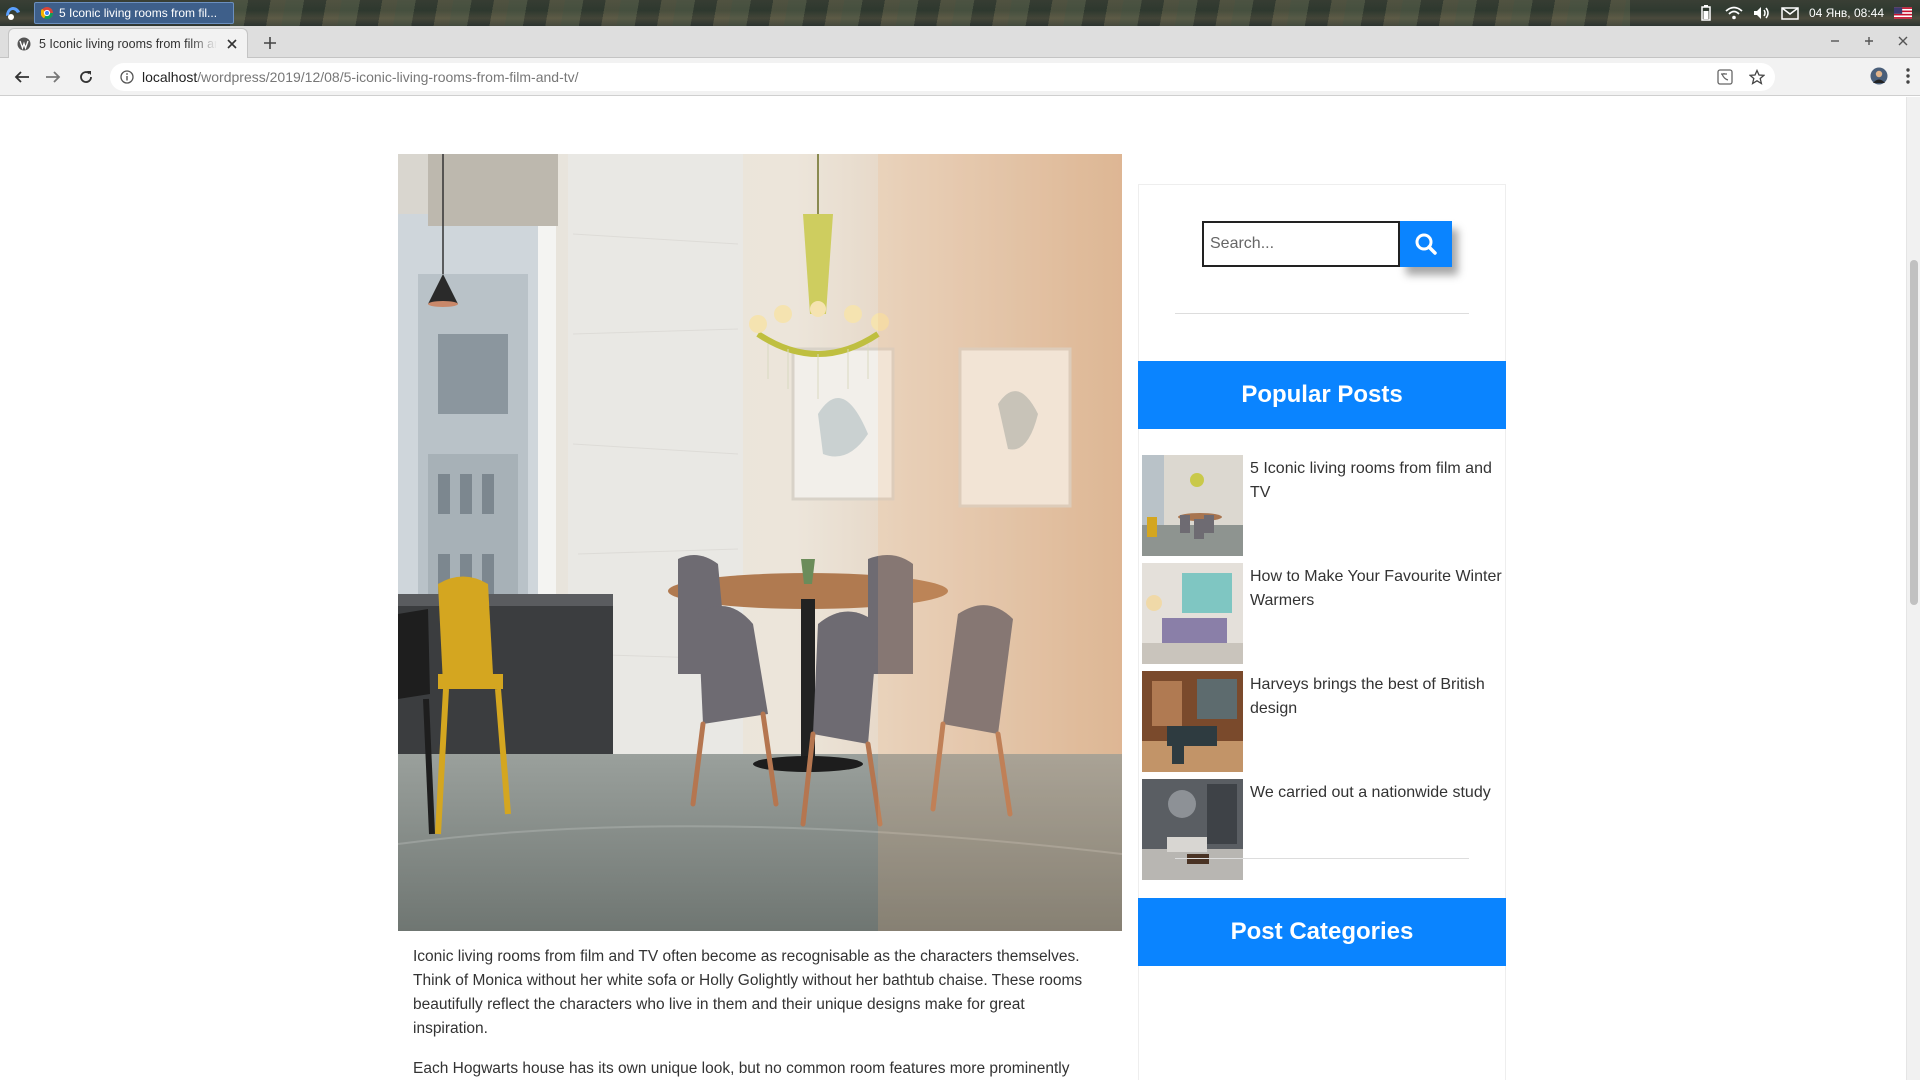 The height and width of the screenshot is (1080, 1920). Describe the element at coordinates (232, 44) in the screenshot. I see `tab-close-icon` at that location.